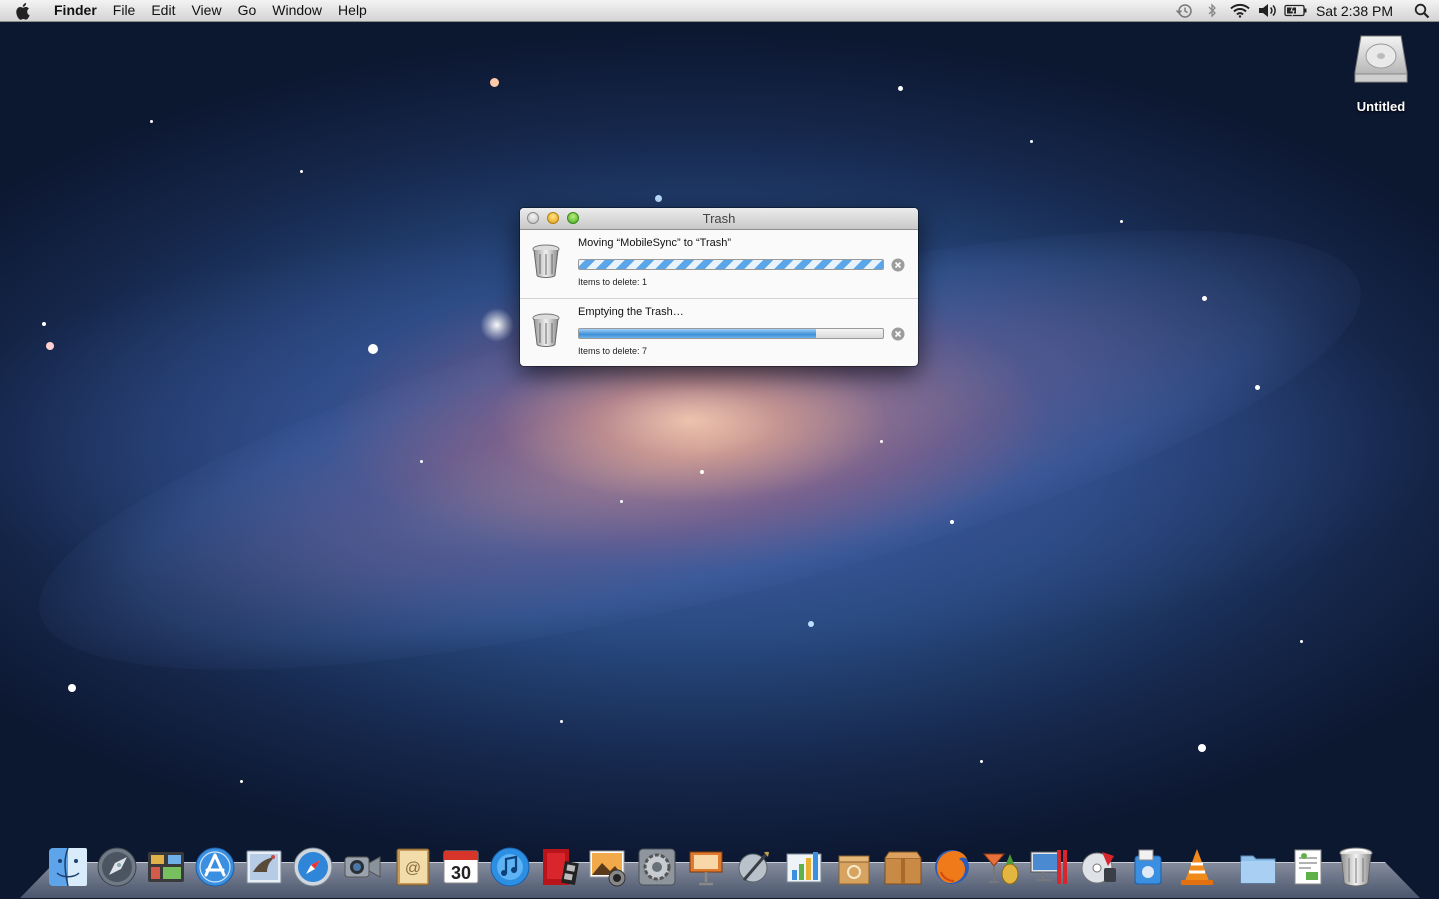 This screenshot has width=1439, height=899. Describe the element at coordinates (313, 867) in the screenshot. I see `dock-safari-icon` at that location.